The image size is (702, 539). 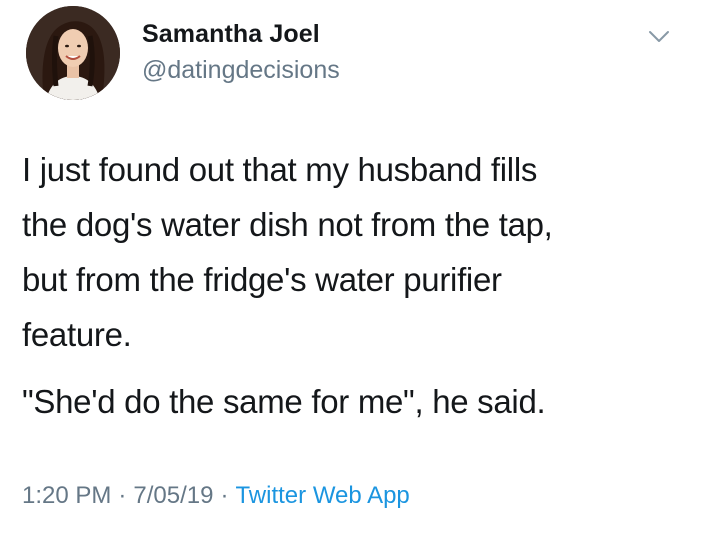 I want to click on tweet-source-link: Twitter Web App, so click(x=322, y=495).